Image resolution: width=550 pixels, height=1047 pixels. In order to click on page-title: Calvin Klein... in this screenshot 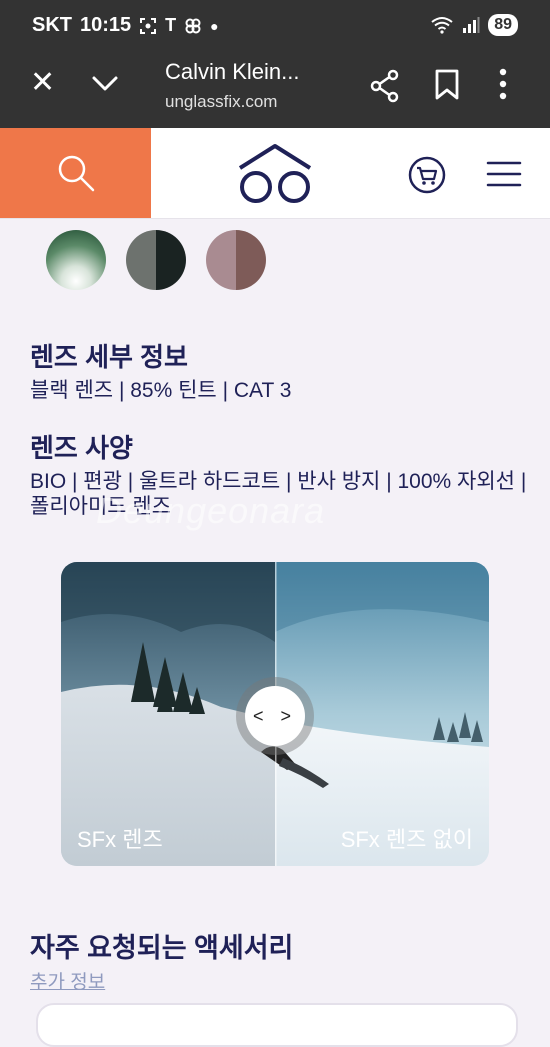, I will do `click(232, 71)`.